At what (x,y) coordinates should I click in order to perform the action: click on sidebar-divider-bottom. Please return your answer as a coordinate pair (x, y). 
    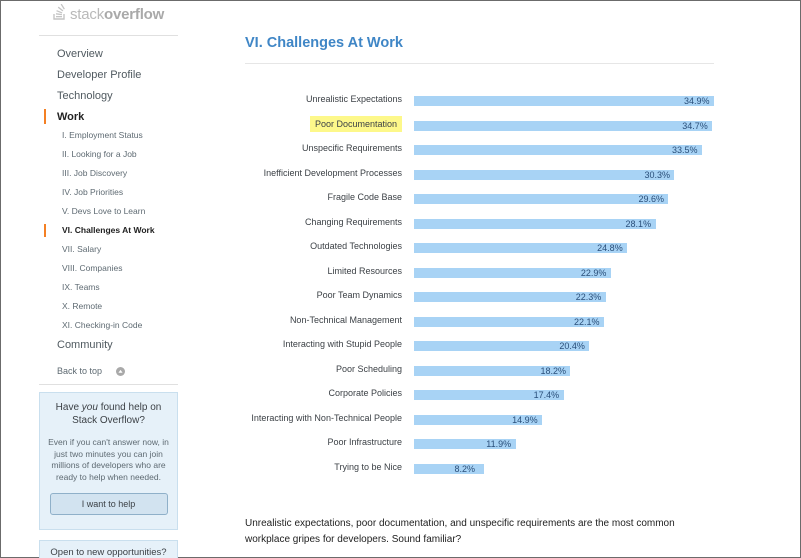
    Looking at the image, I should click on (108, 384).